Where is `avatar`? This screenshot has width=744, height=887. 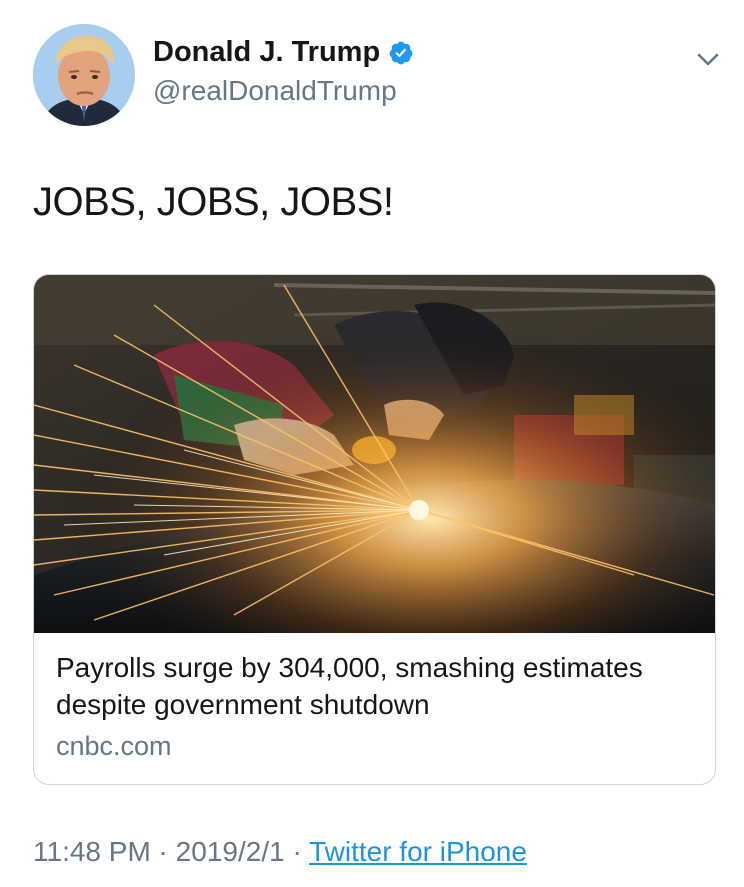
avatar is located at coordinates (84, 75).